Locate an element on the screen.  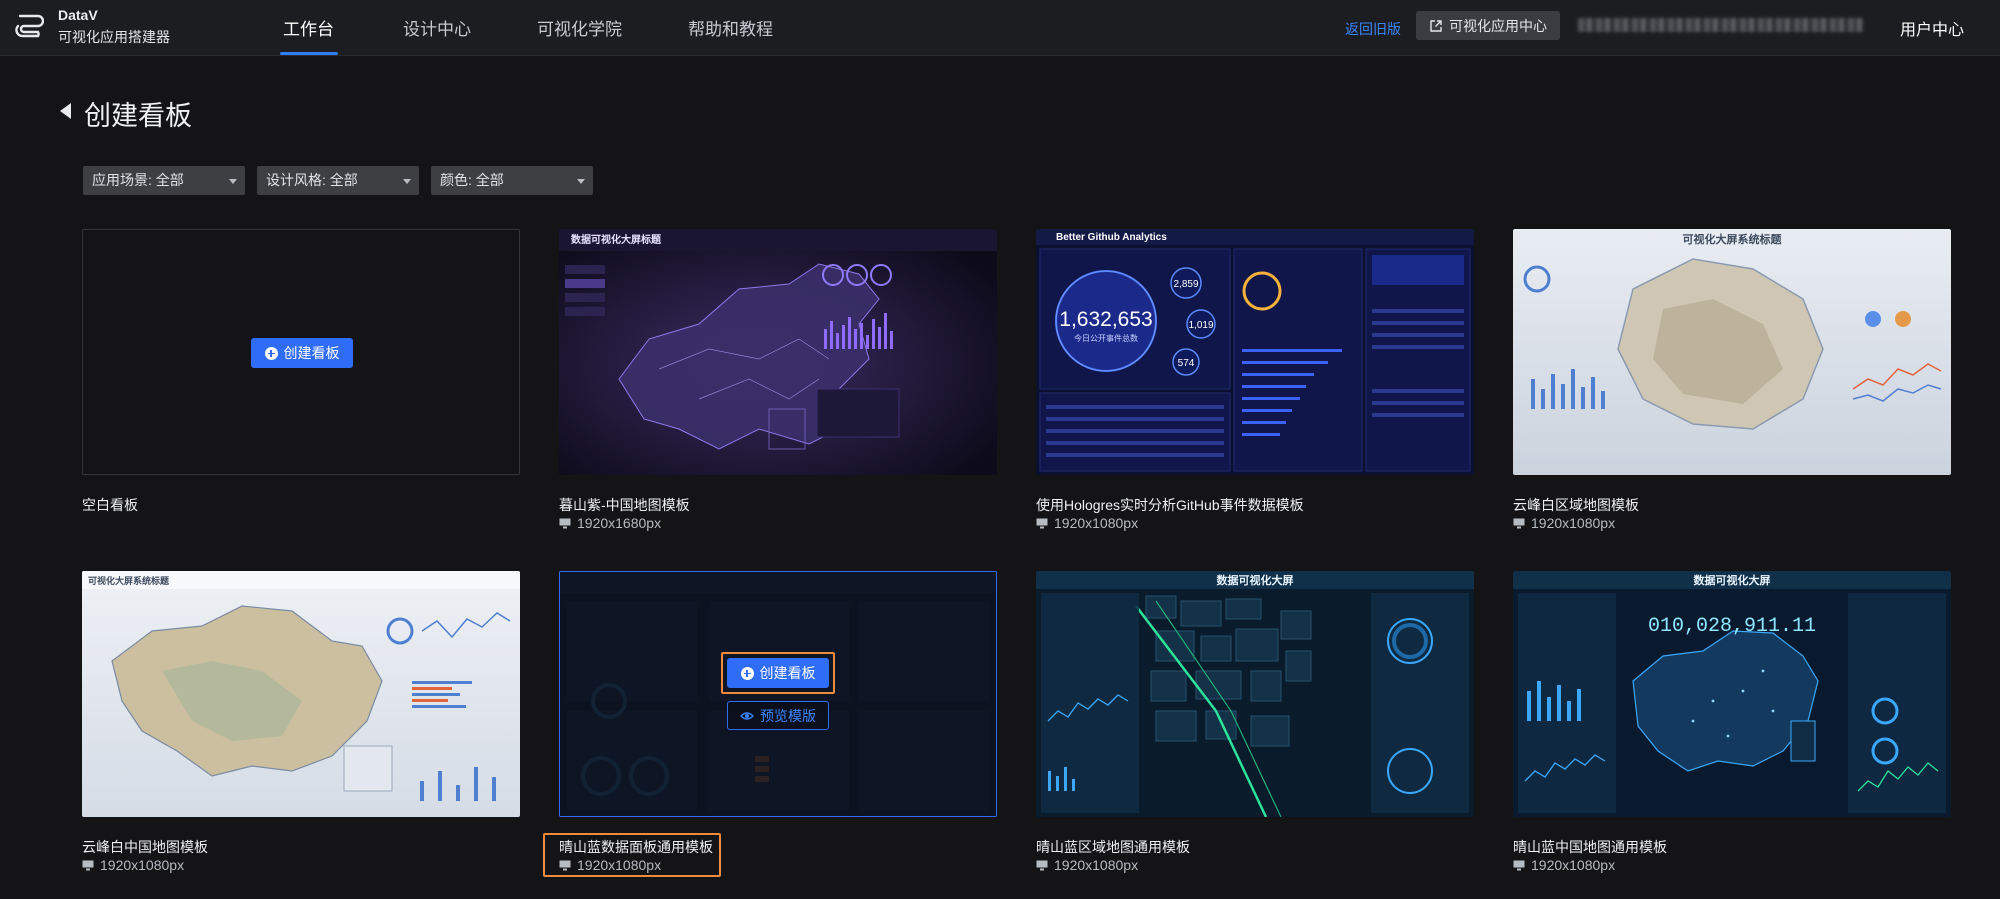
template-card-blue-data-panel: 创建看板 预览模版 晴山蓝数据面板通用模板 1920x1080px is located at coordinates (770, 724).